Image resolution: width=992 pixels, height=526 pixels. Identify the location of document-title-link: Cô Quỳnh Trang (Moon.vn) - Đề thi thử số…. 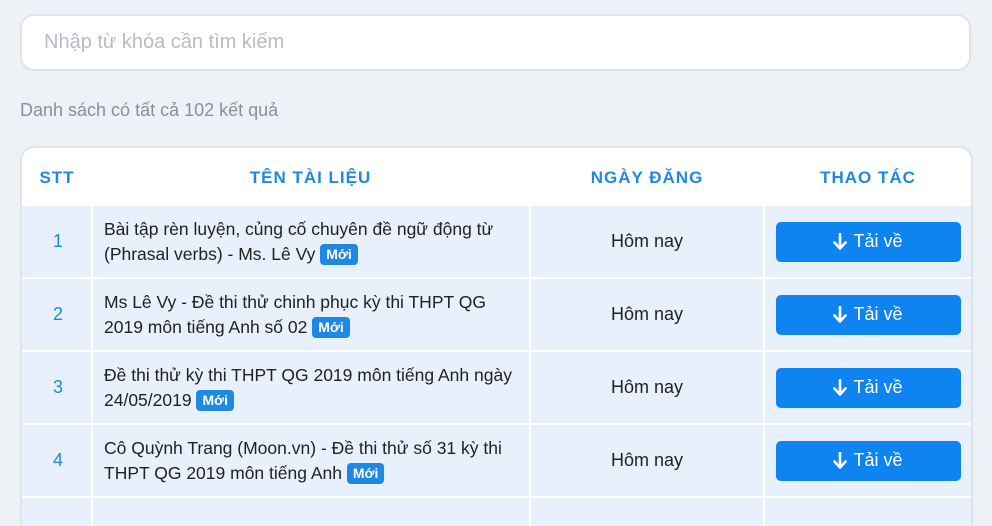
(303, 460).